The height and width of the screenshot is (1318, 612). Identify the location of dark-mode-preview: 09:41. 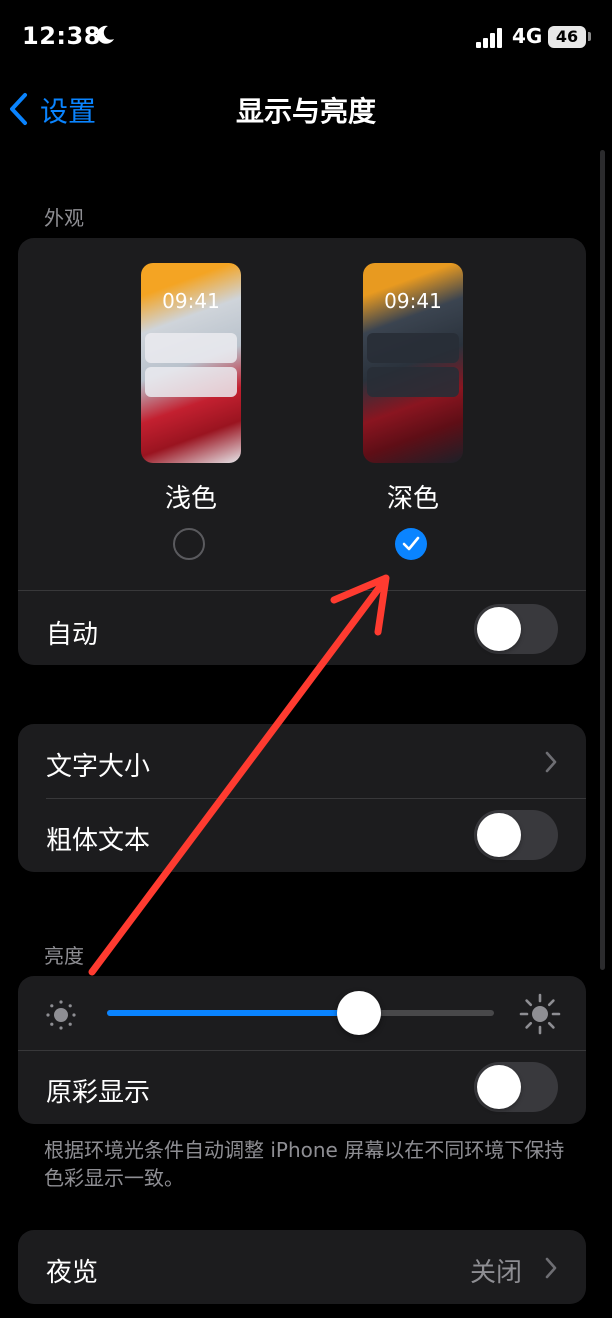
(413, 363).